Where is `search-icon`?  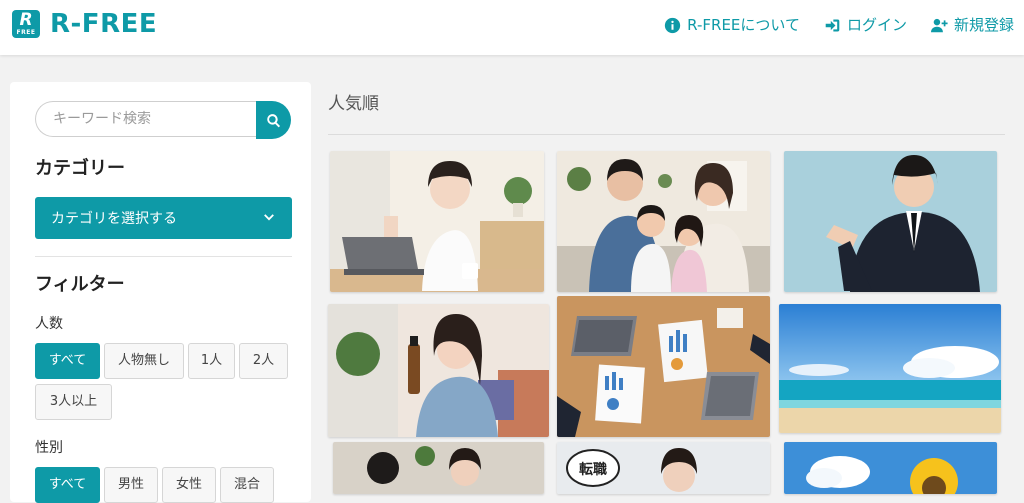 search-icon is located at coordinates (274, 120).